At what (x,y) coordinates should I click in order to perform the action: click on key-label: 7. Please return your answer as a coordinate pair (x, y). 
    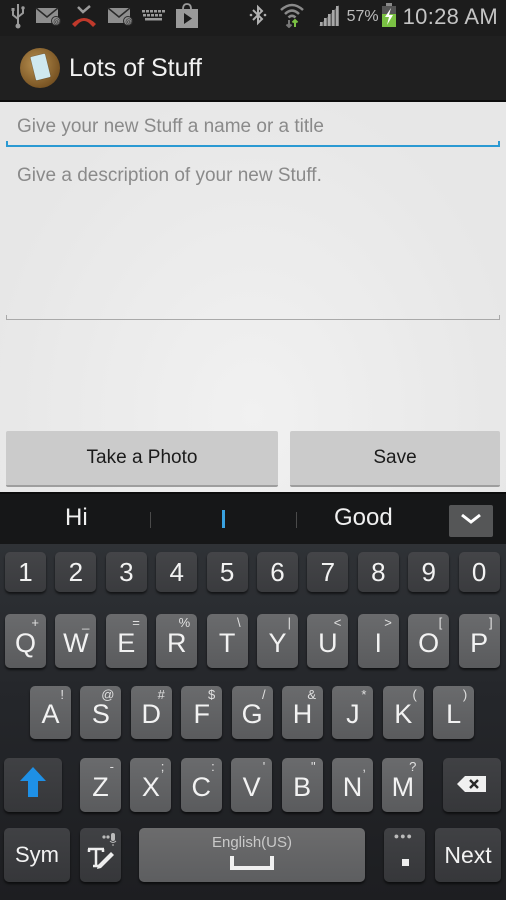
    Looking at the image, I should click on (328, 571).